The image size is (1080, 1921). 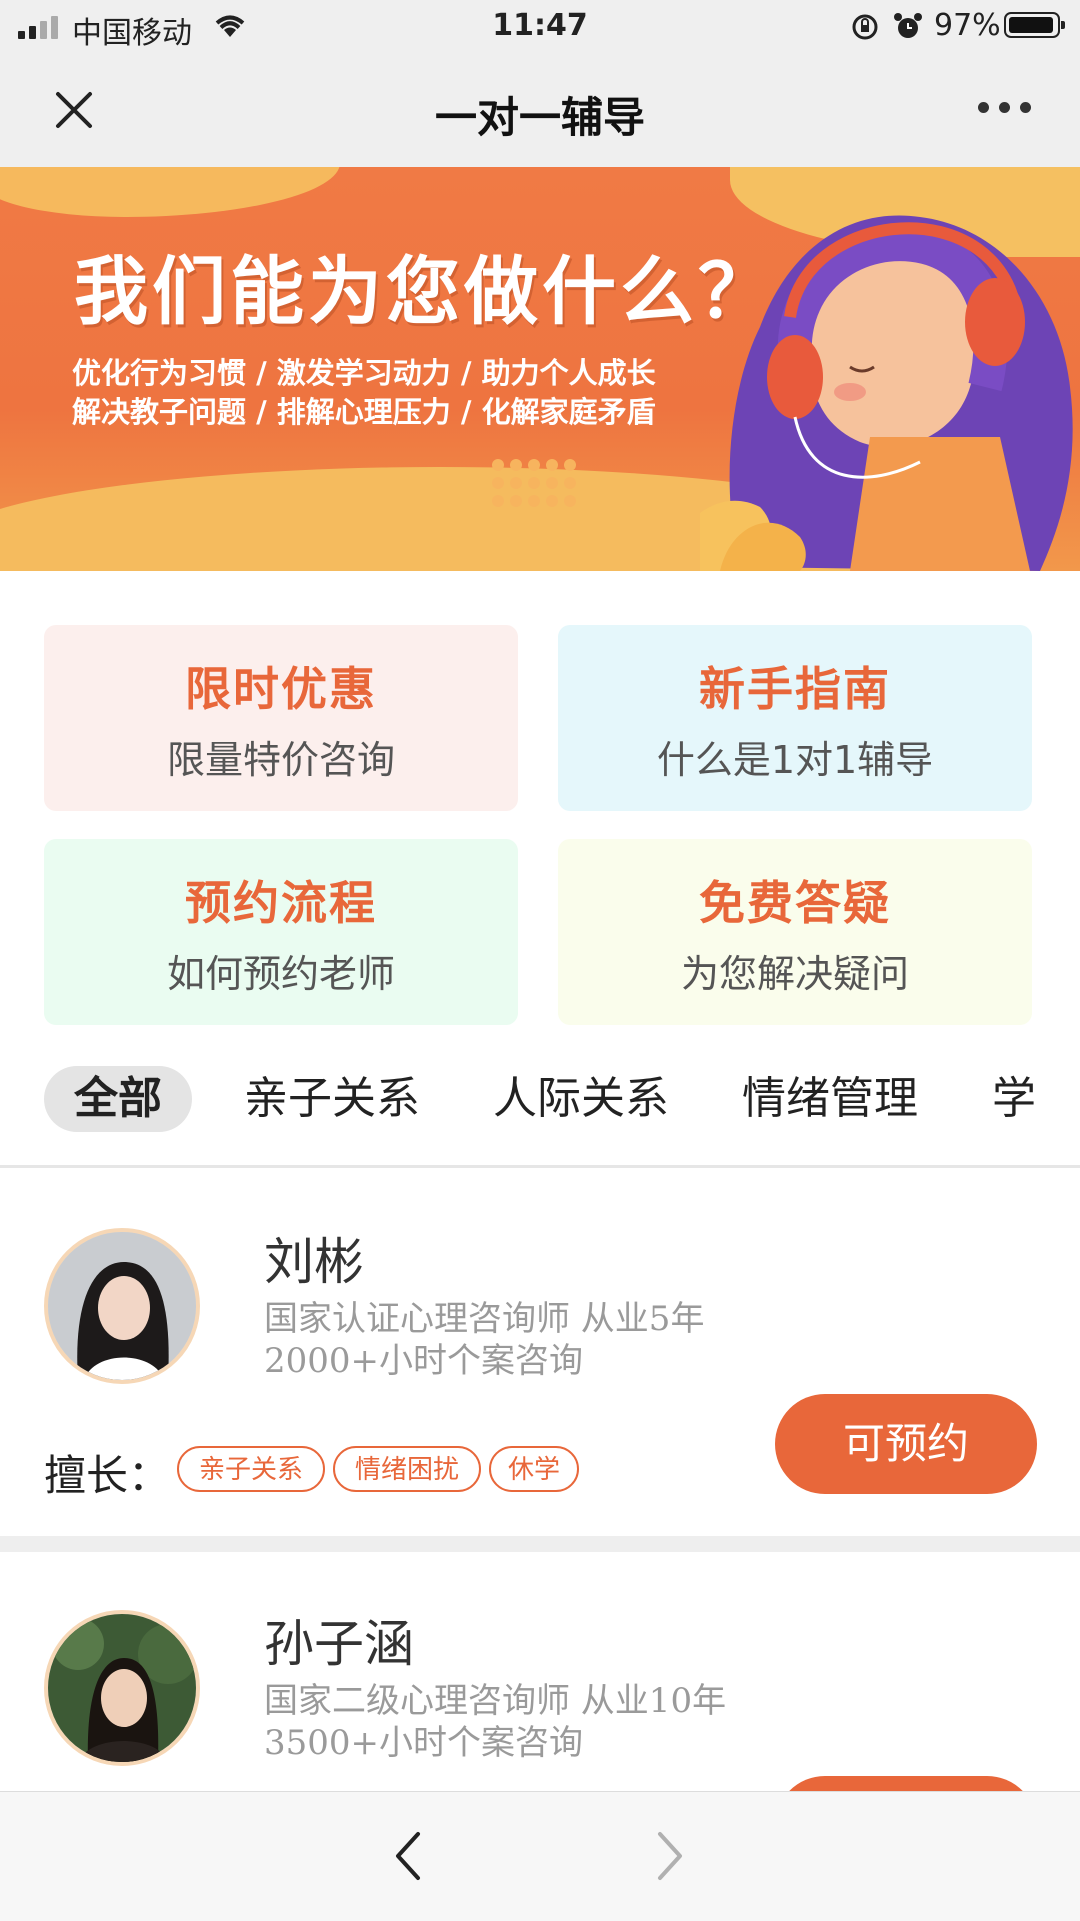 I want to click on more-icon, so click(x=1004, y=107).